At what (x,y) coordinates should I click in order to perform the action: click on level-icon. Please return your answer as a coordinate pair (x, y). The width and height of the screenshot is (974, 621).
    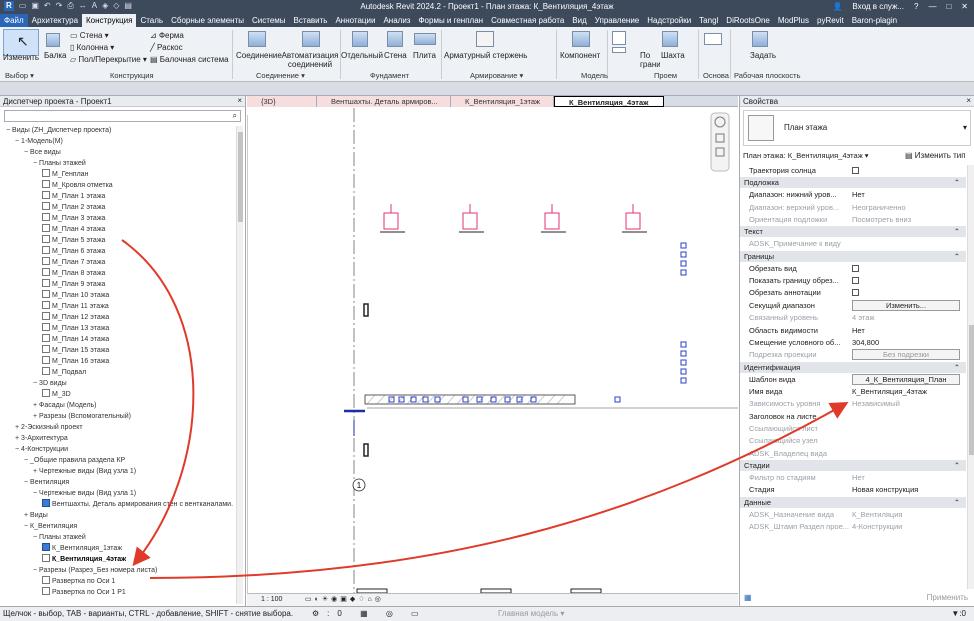
    Looking at the image, I should click on (713, 39).